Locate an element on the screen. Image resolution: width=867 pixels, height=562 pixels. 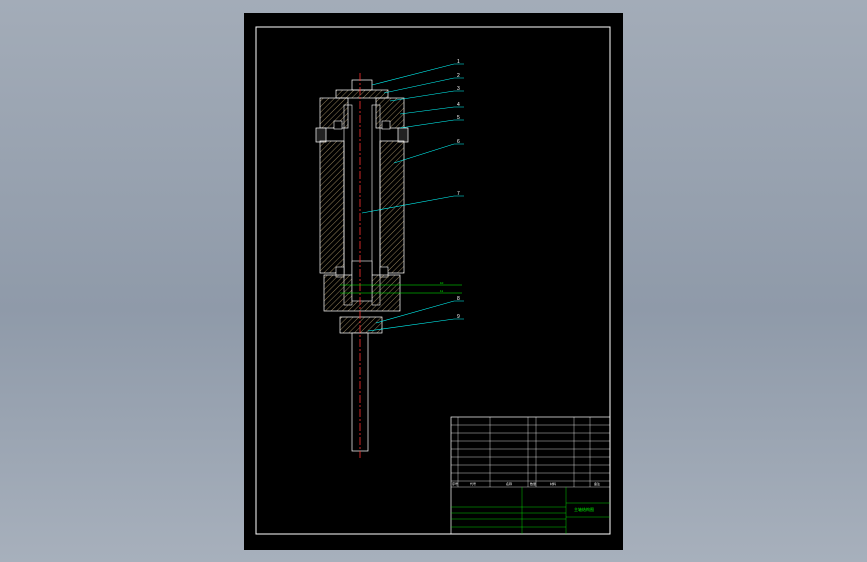
title-block: 序号 代号 名称 数量 材料 备注 主轴结构图 is located at coordinates (530, 475).